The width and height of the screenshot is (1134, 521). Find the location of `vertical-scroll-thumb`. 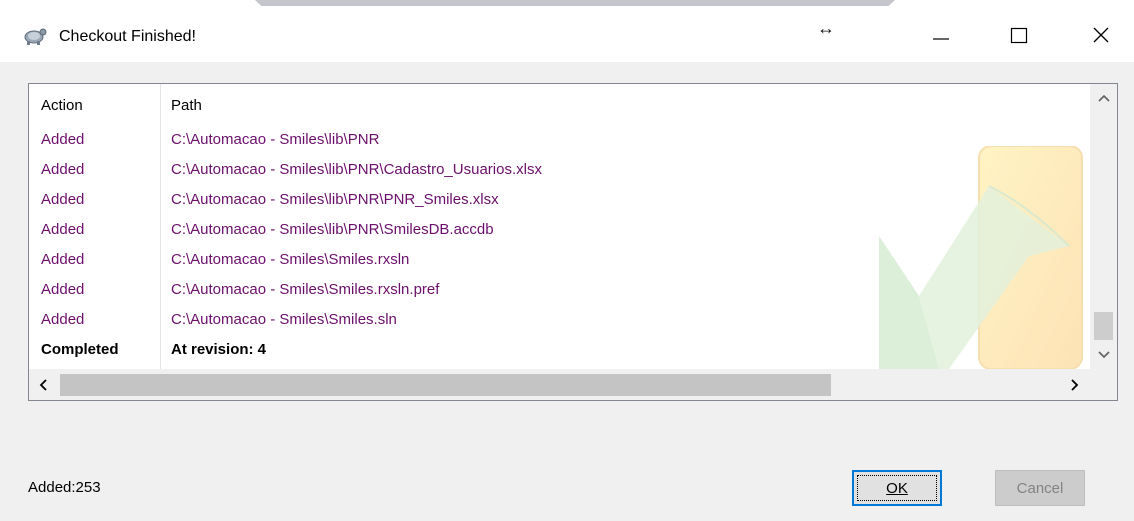

vertical-scroll-thumb is located at coordinates (1103, 326).